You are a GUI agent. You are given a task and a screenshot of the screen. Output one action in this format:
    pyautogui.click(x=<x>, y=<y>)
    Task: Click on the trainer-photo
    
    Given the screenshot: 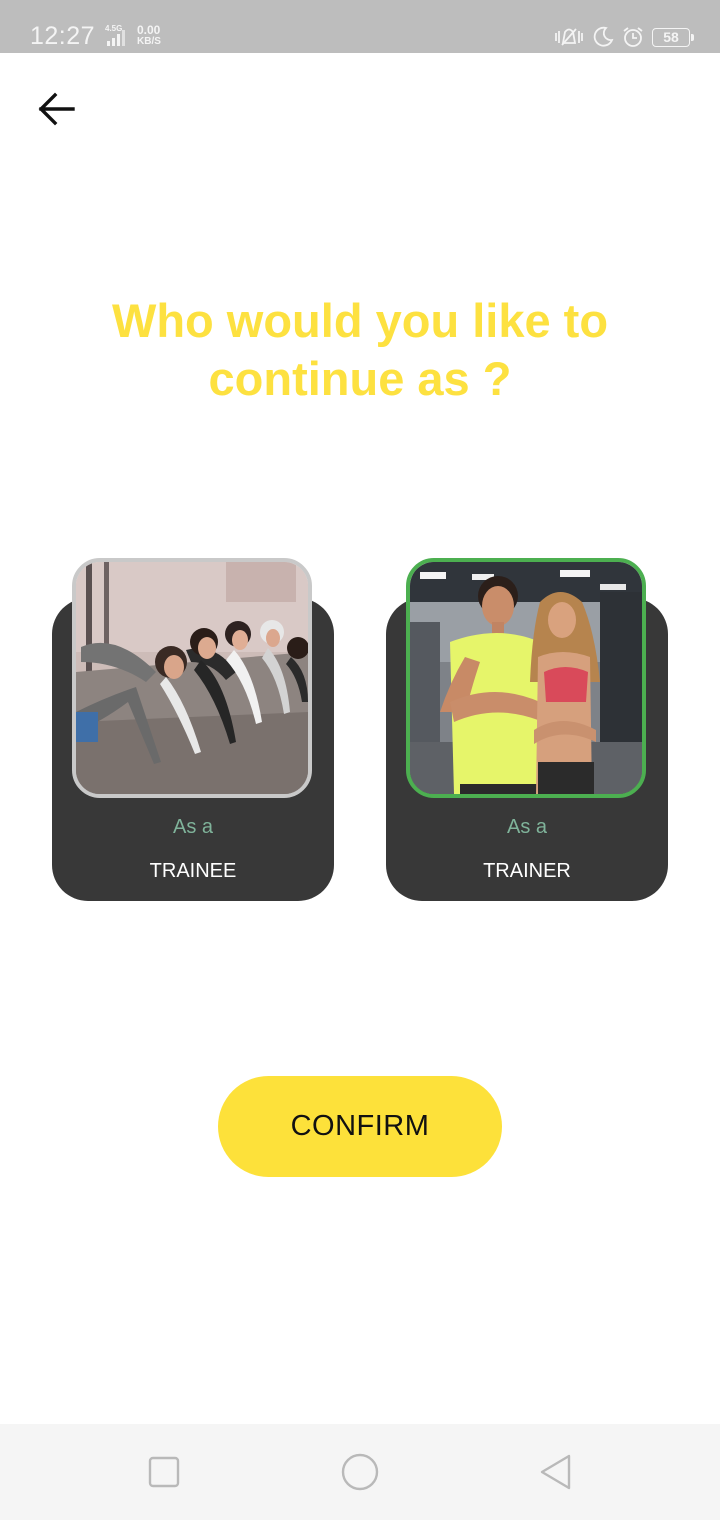 What is the action you would take?
    pyautogui.click(x=526, y=678)
    